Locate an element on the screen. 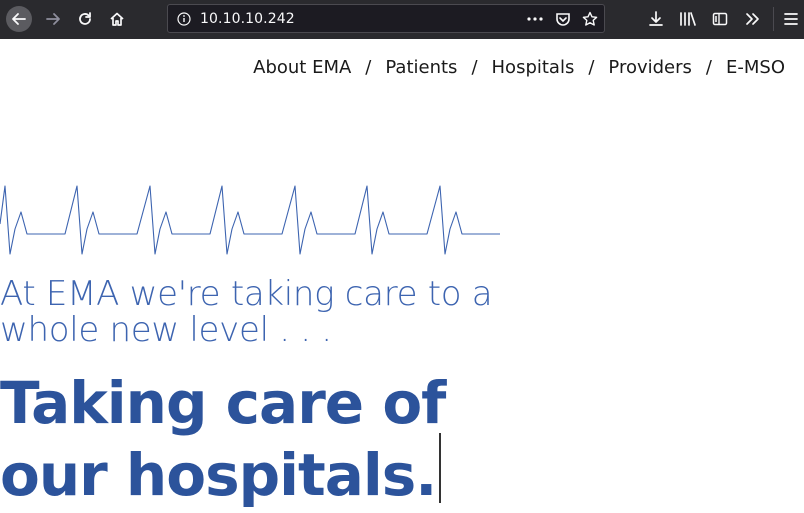  back-icon is located at coordinates (19, 19).